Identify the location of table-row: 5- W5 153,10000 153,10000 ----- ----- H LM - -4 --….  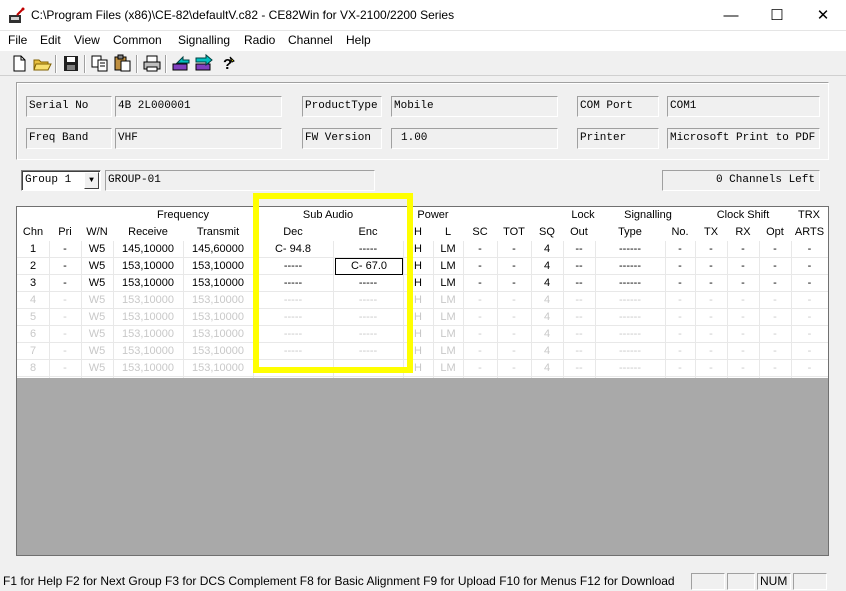
(422, 317).